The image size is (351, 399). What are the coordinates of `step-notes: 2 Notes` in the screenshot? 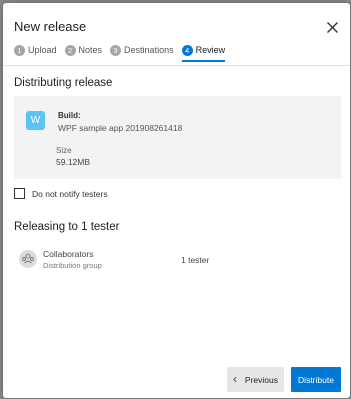 It's located at (83, 52).